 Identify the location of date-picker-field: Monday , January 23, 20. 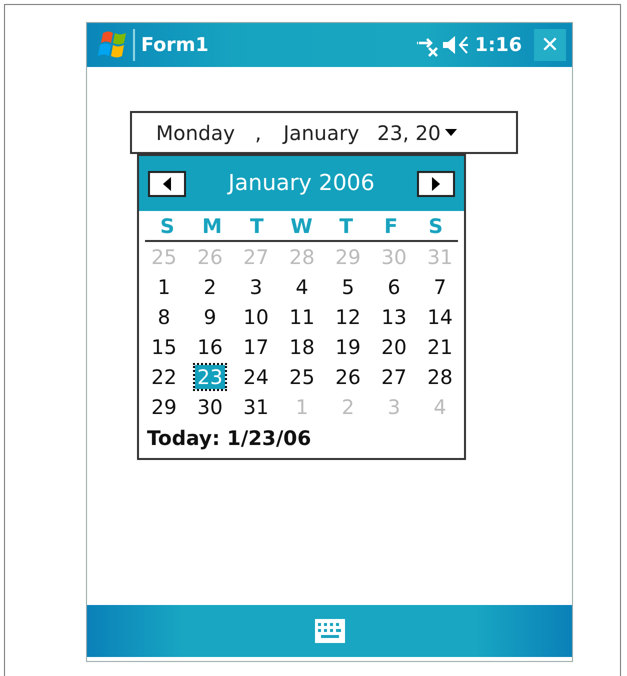
(324, 132).